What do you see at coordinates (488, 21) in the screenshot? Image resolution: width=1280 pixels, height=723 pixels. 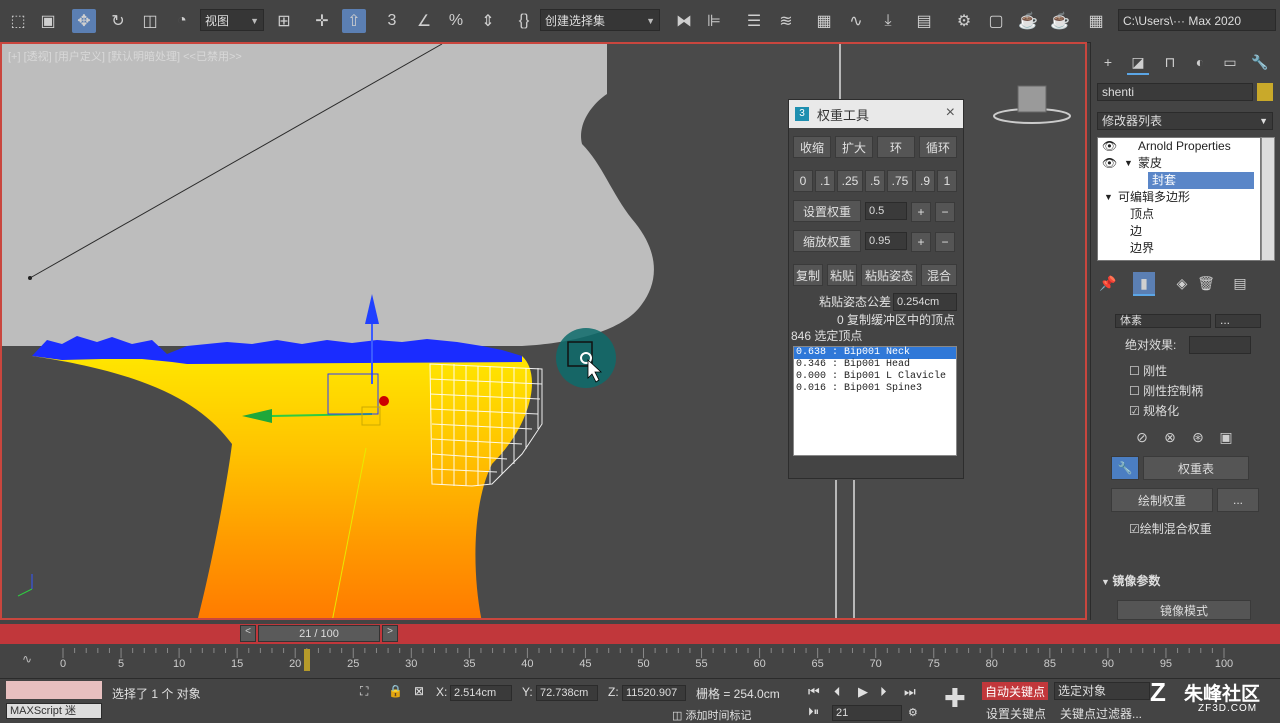 I see `spinner-snap-icon: ⇕` at bounding box center [488, 21].